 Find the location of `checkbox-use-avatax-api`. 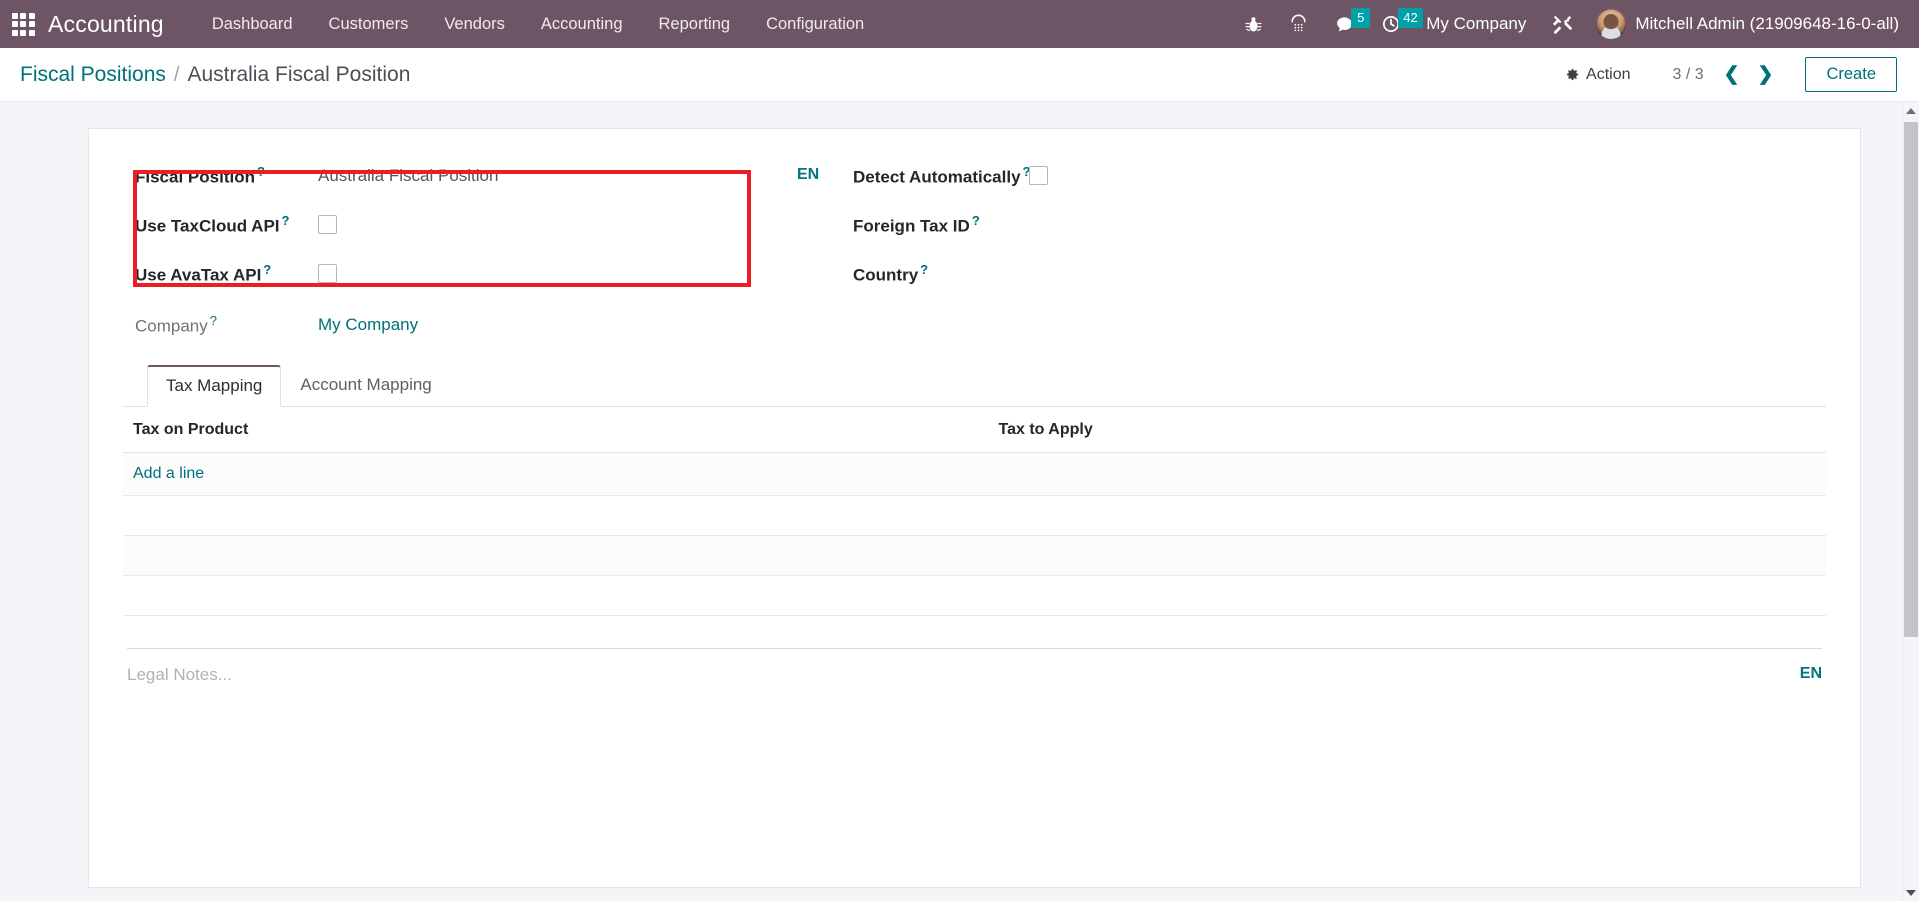

checkbox-use-avatax-api is located at coordinates (327, 273).